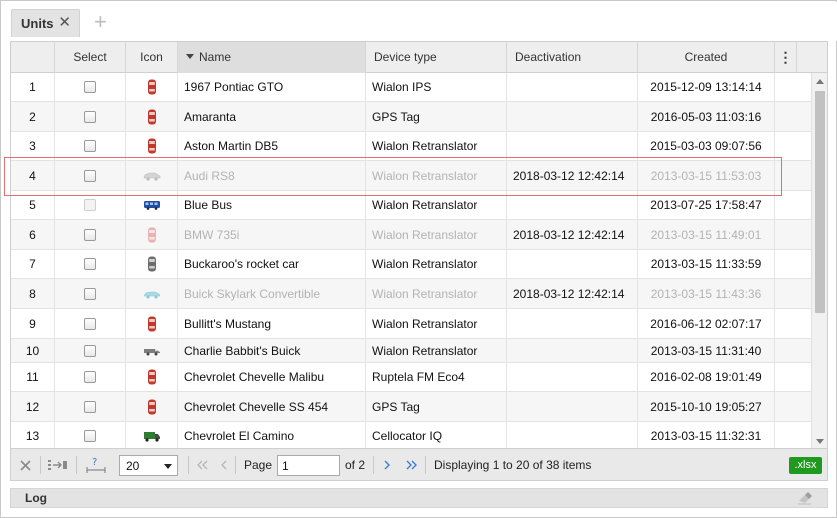  I want to click on header-number, so click(33, 57).